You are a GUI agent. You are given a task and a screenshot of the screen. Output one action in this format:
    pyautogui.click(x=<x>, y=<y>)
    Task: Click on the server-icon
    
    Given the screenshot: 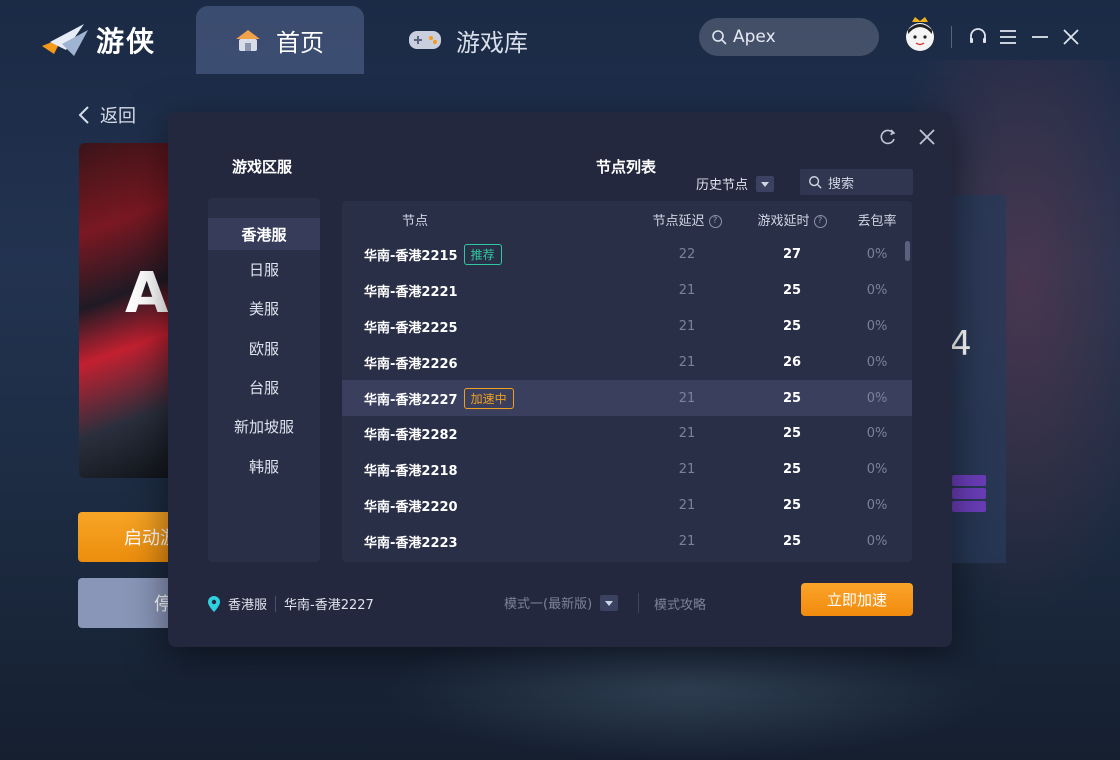 What is the action you would take?
    pyautogui.click(x=969, y=495)
    